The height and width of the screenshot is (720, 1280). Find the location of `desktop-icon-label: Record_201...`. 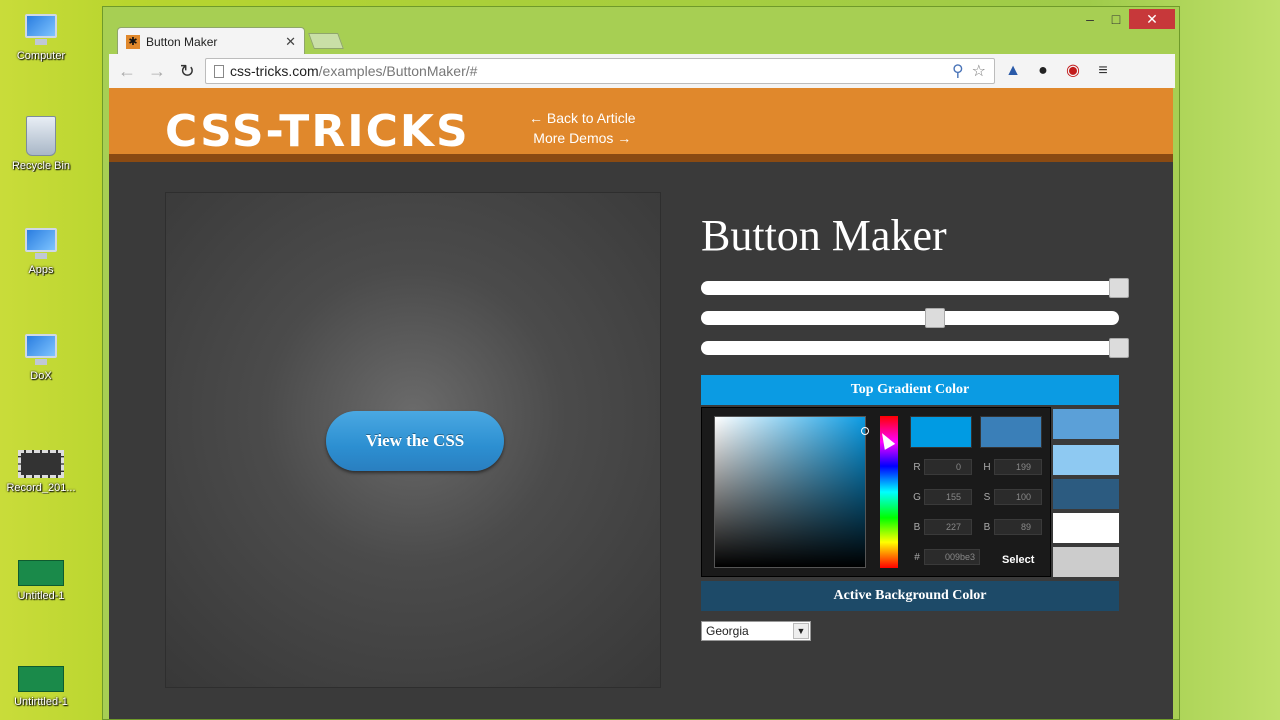

desktop-icon-label: Record_201... is located at coordinates (41, 488).